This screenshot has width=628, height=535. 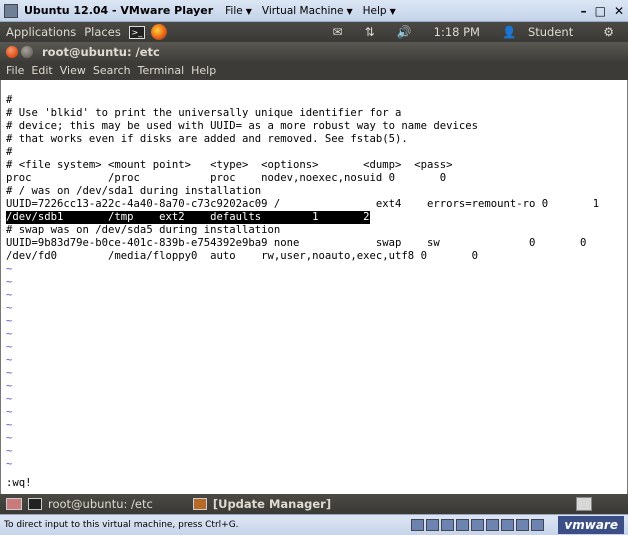 What do you see at coordinates (188, 217) in the screenshot?
I see `fstab-line-selected: /dev/sdb1 /tmp ext2 defaults 1 2` at bounding box center [188, 217].